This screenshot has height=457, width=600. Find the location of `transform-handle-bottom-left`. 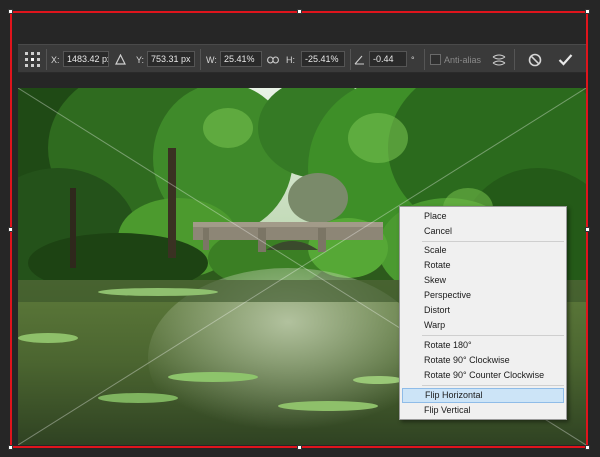

transform-handle-bottom-left is located at coordinates (10, 447).